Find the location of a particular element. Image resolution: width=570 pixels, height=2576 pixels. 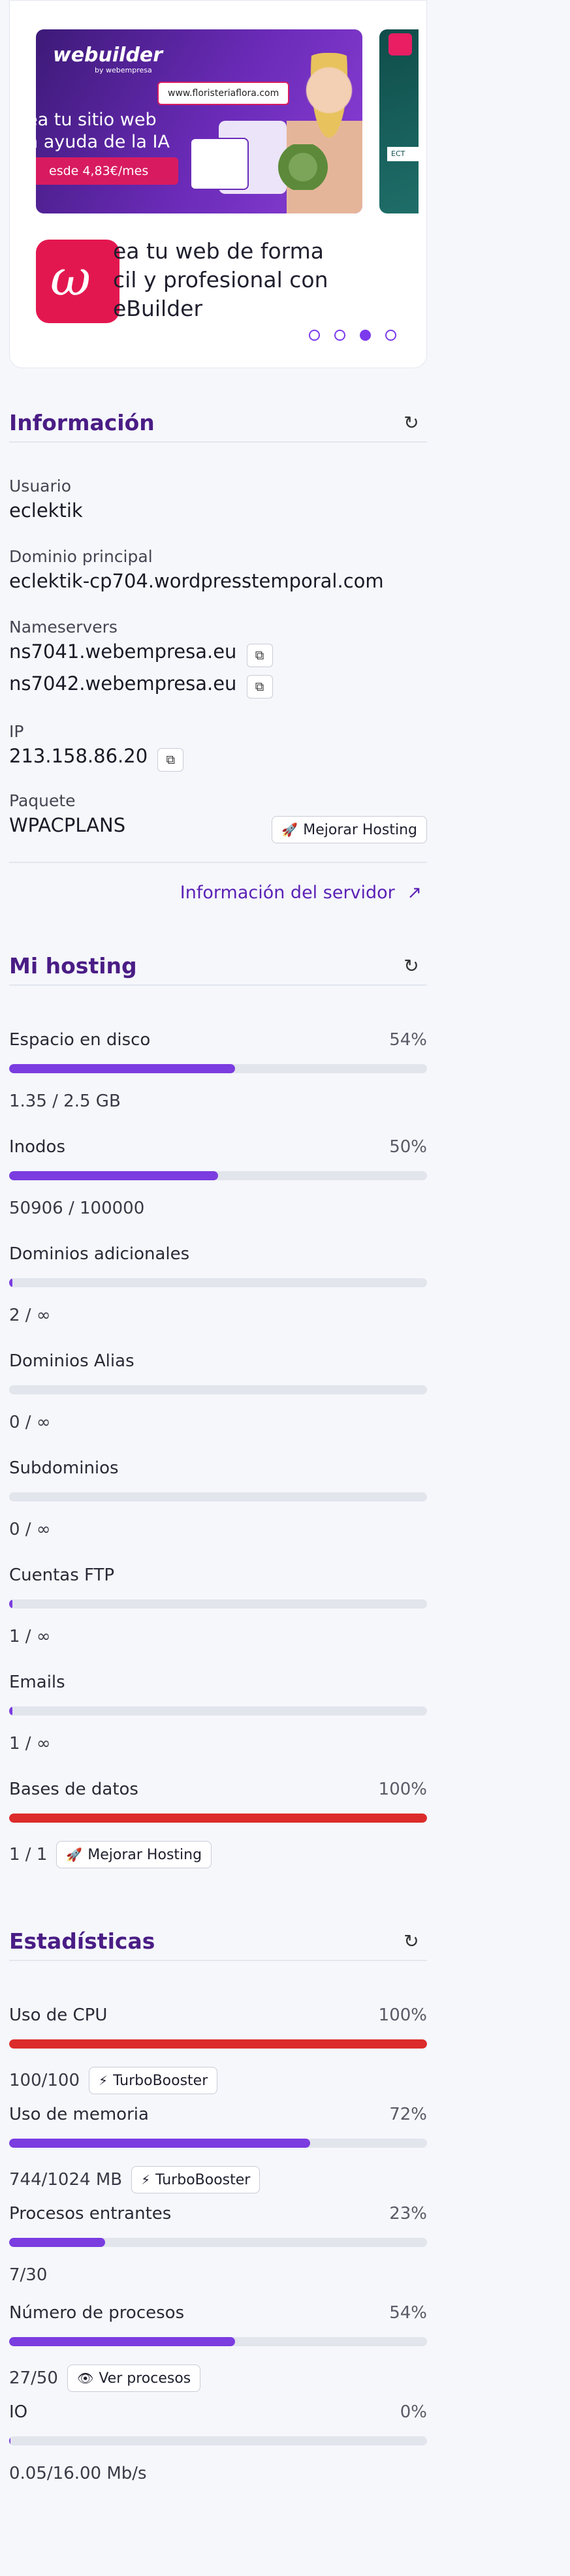

slide-url-pill: www.floristeriaflora.com is located at coordinates (223, 93).